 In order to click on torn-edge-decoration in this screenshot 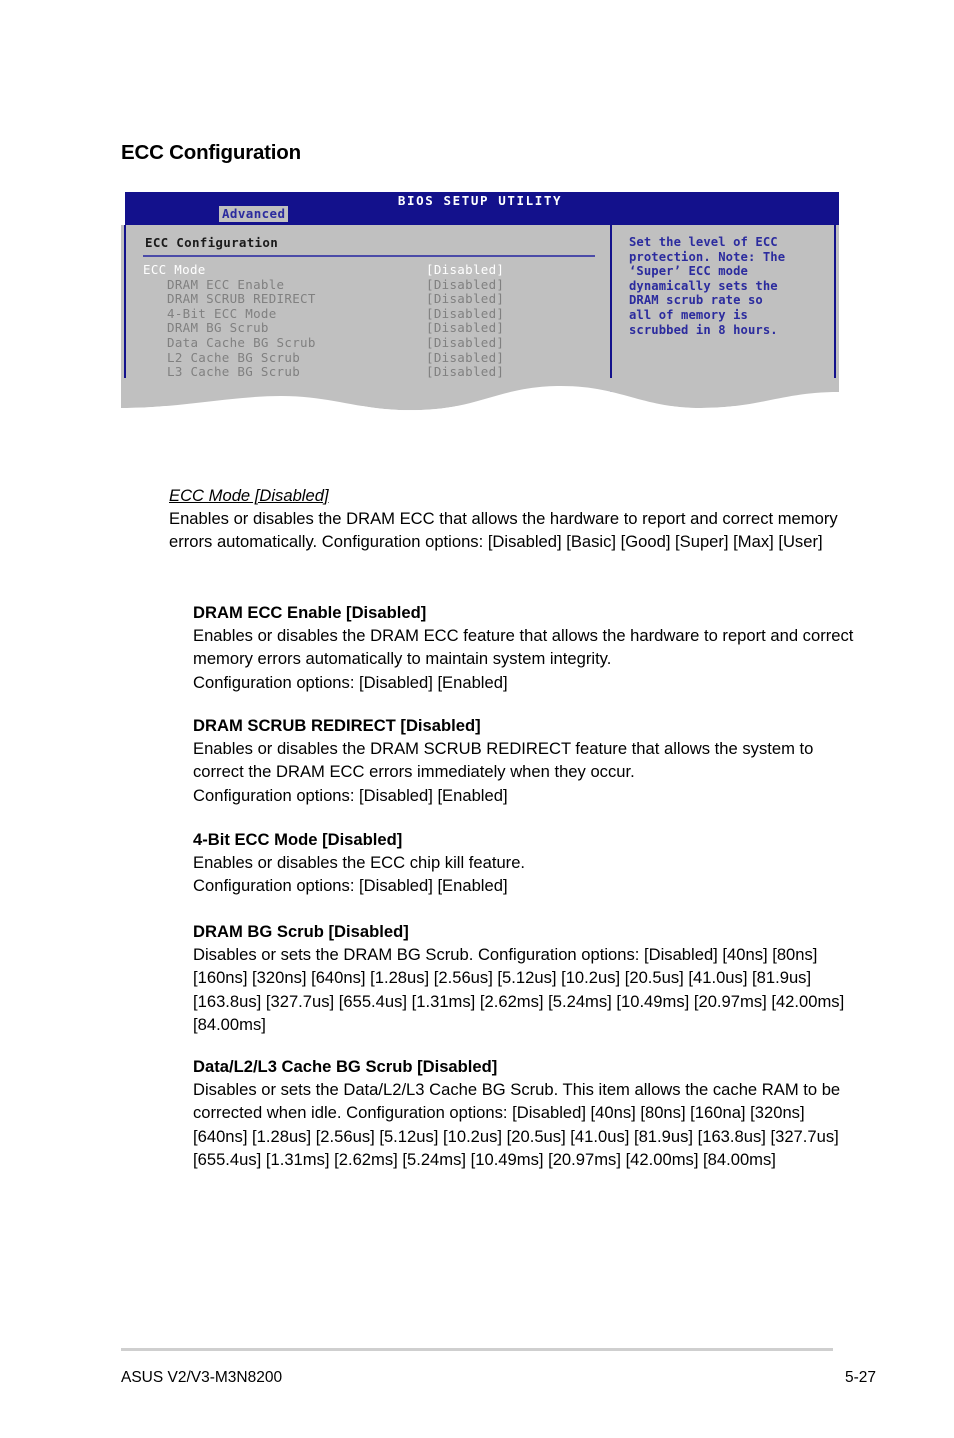, I will do `click(480, 401)`.